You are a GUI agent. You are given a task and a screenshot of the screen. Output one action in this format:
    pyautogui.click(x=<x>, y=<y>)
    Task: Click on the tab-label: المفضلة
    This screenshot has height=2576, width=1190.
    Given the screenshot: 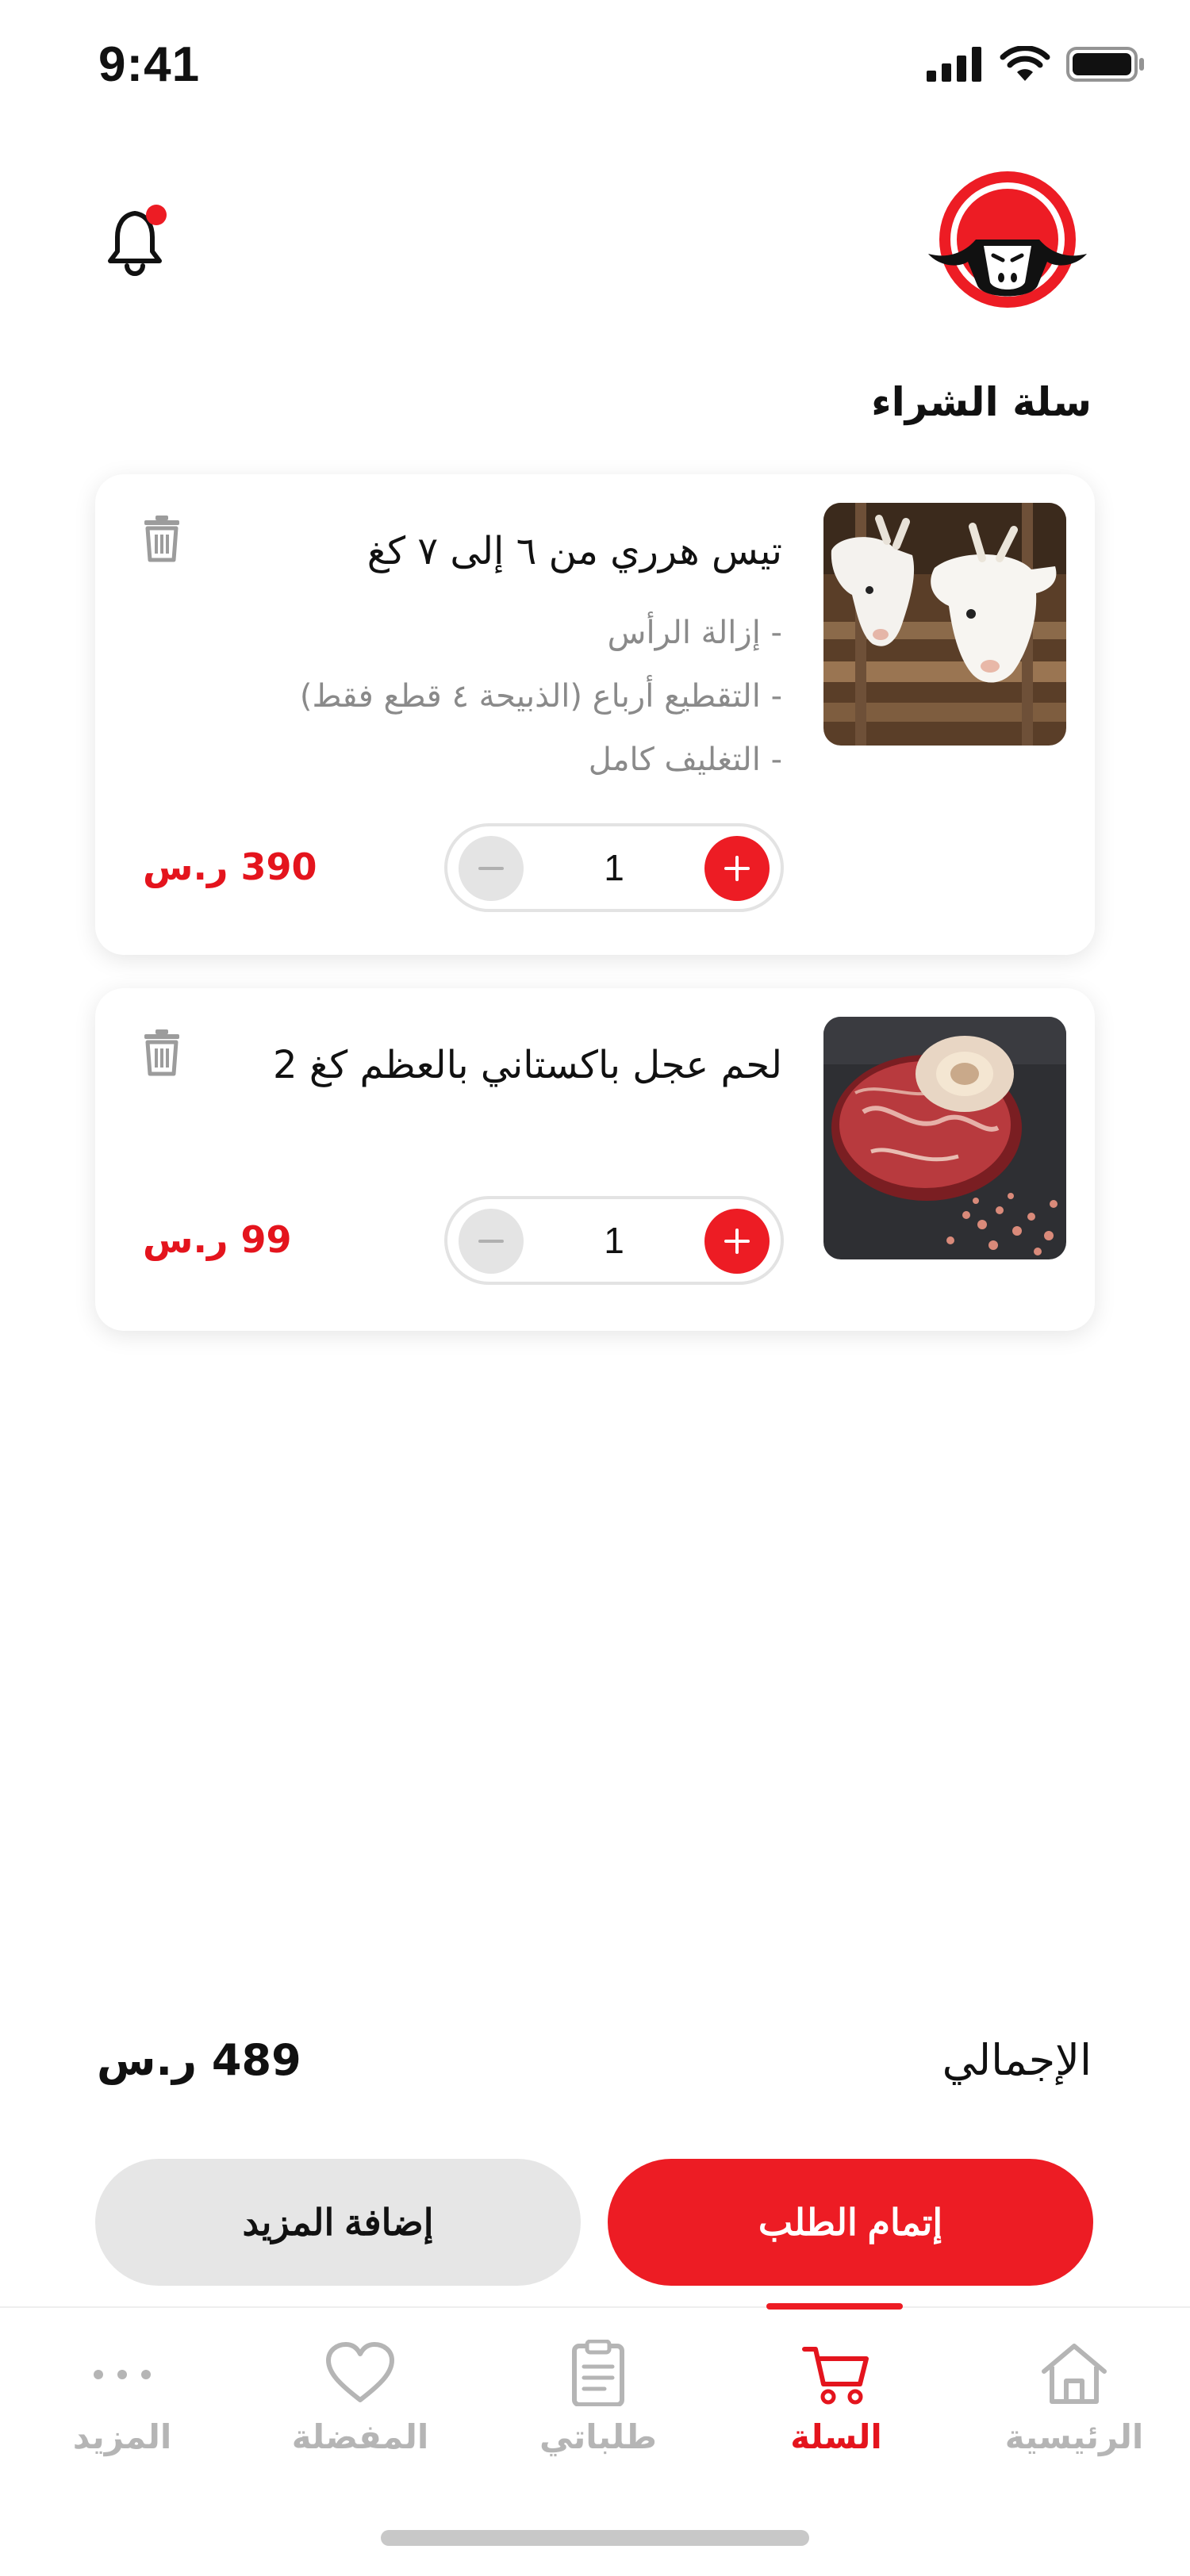 What is the action you would take?
    pyautogui.click(x=360, y=2436)
    